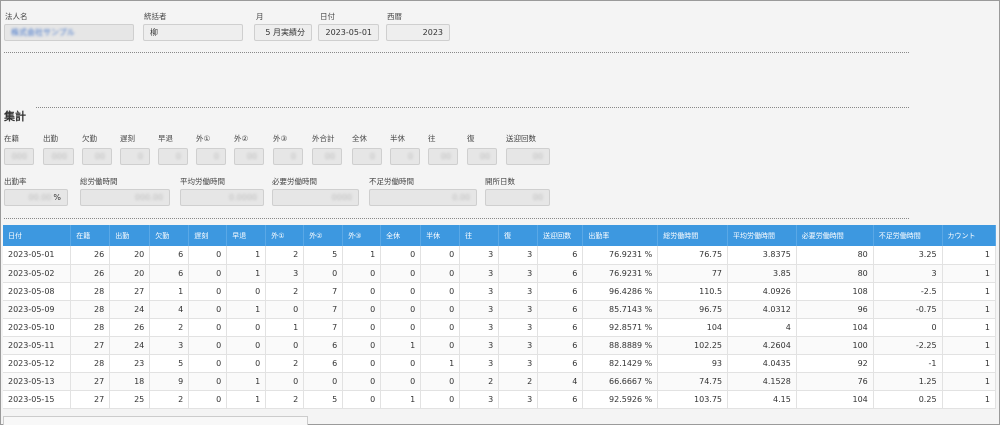 This screenshot has height=425, width=1000. What do you see at coordinates (155, 420) in the screenshot?
I see `bottom-scroll-panel` at bounding box center [155, 420].